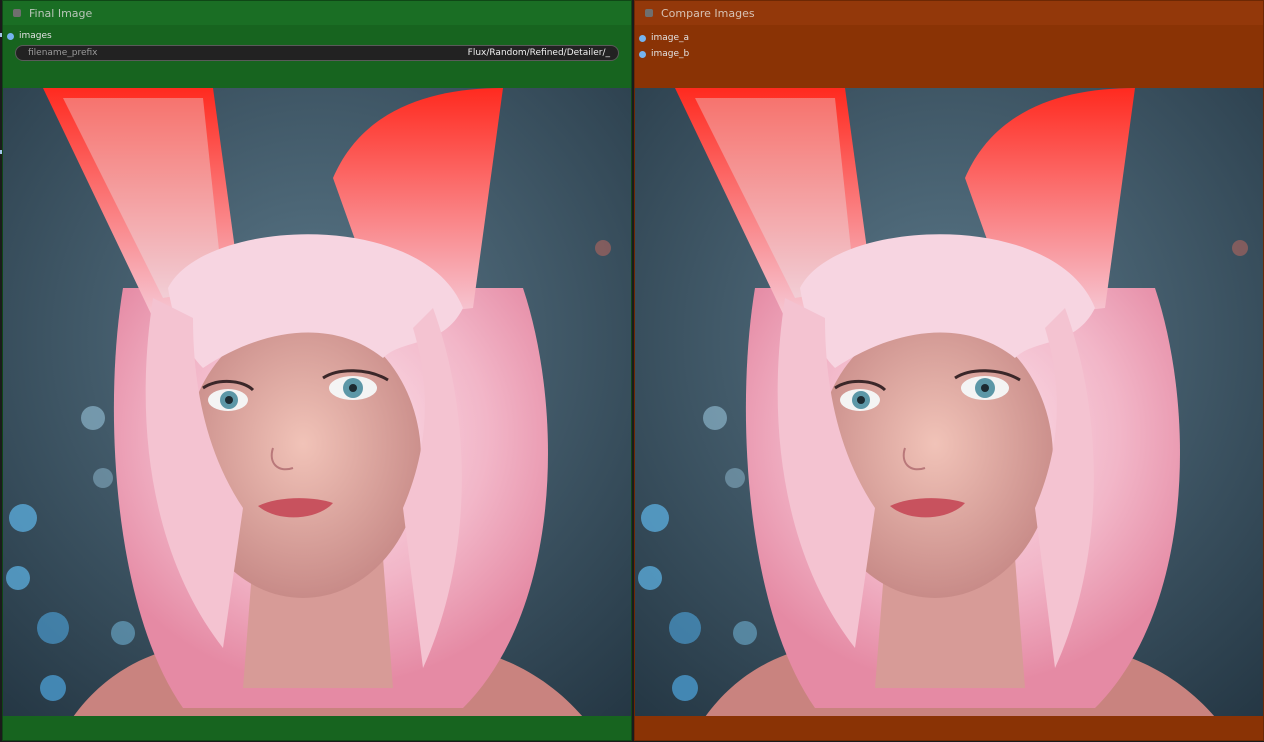  What do you see at coordinates (317, 13) in the screenshot?
I see `final-image-titlebar: Final Image` at bounding box center [317, 13].